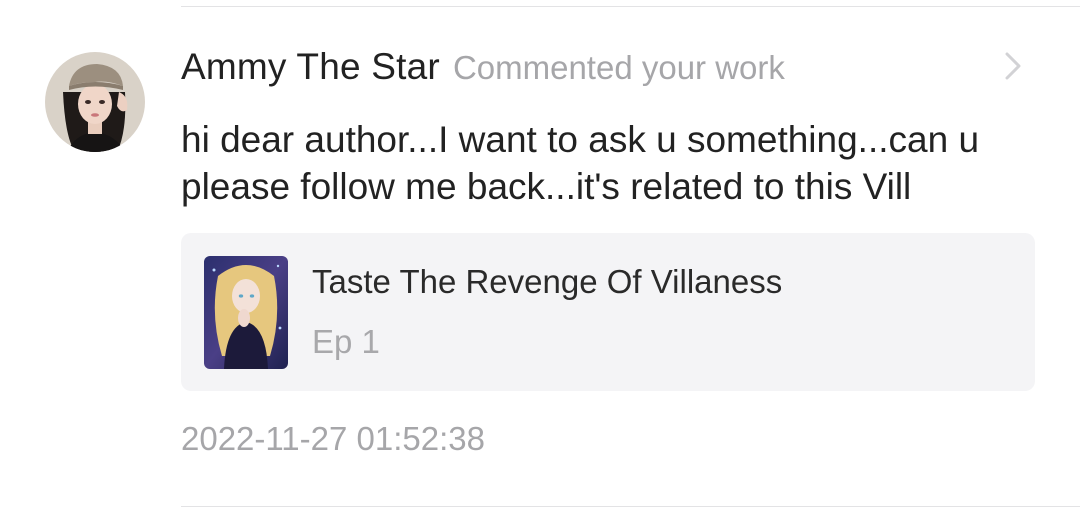 The image size is (1080, 517). I want to click on work-episode: Ep 1, so click(346, 341).